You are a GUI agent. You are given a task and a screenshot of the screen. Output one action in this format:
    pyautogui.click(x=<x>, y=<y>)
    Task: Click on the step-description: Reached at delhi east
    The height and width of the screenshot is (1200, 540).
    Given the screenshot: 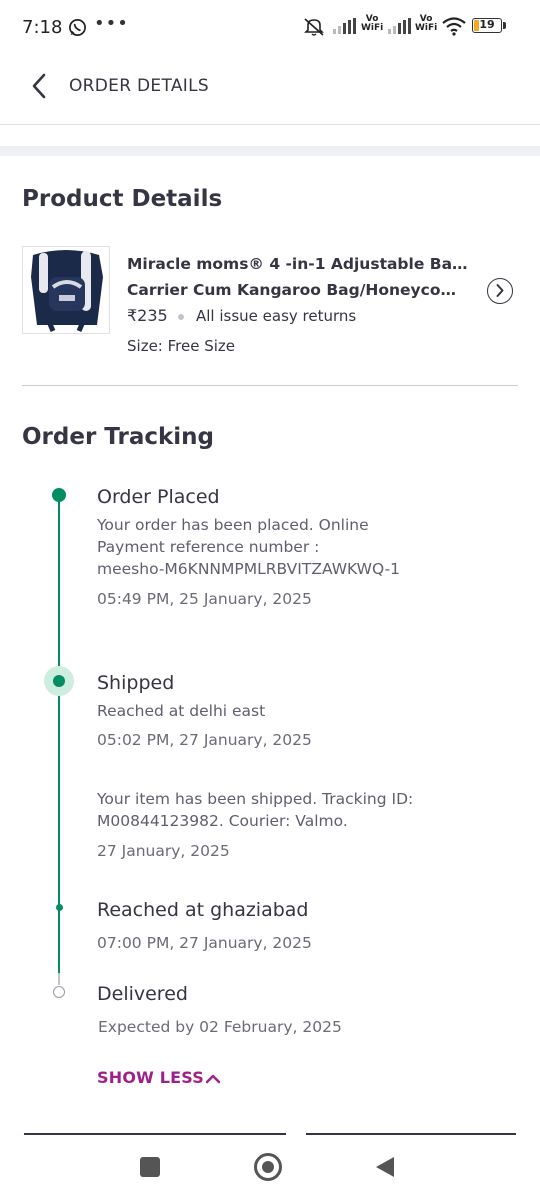 What is the action you would take?
    pyautogui.click(x=181, y=711)
    